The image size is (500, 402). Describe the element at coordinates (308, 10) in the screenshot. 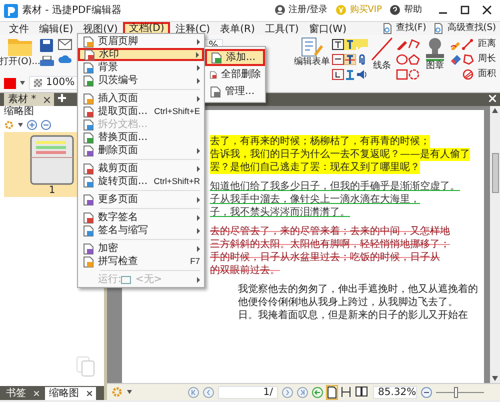

I see `title-bar-link: 注册/登录` at that location.